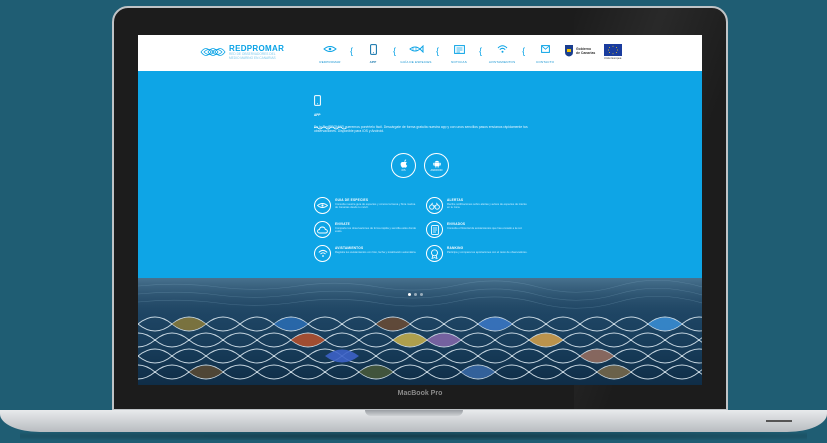 This screenshot has width=827, height=443. What do you see at coordinates (352, 200) in the screenshot?
I see `feature-title: GUIA DE ESPECIES` at bounding box center [352, 200].